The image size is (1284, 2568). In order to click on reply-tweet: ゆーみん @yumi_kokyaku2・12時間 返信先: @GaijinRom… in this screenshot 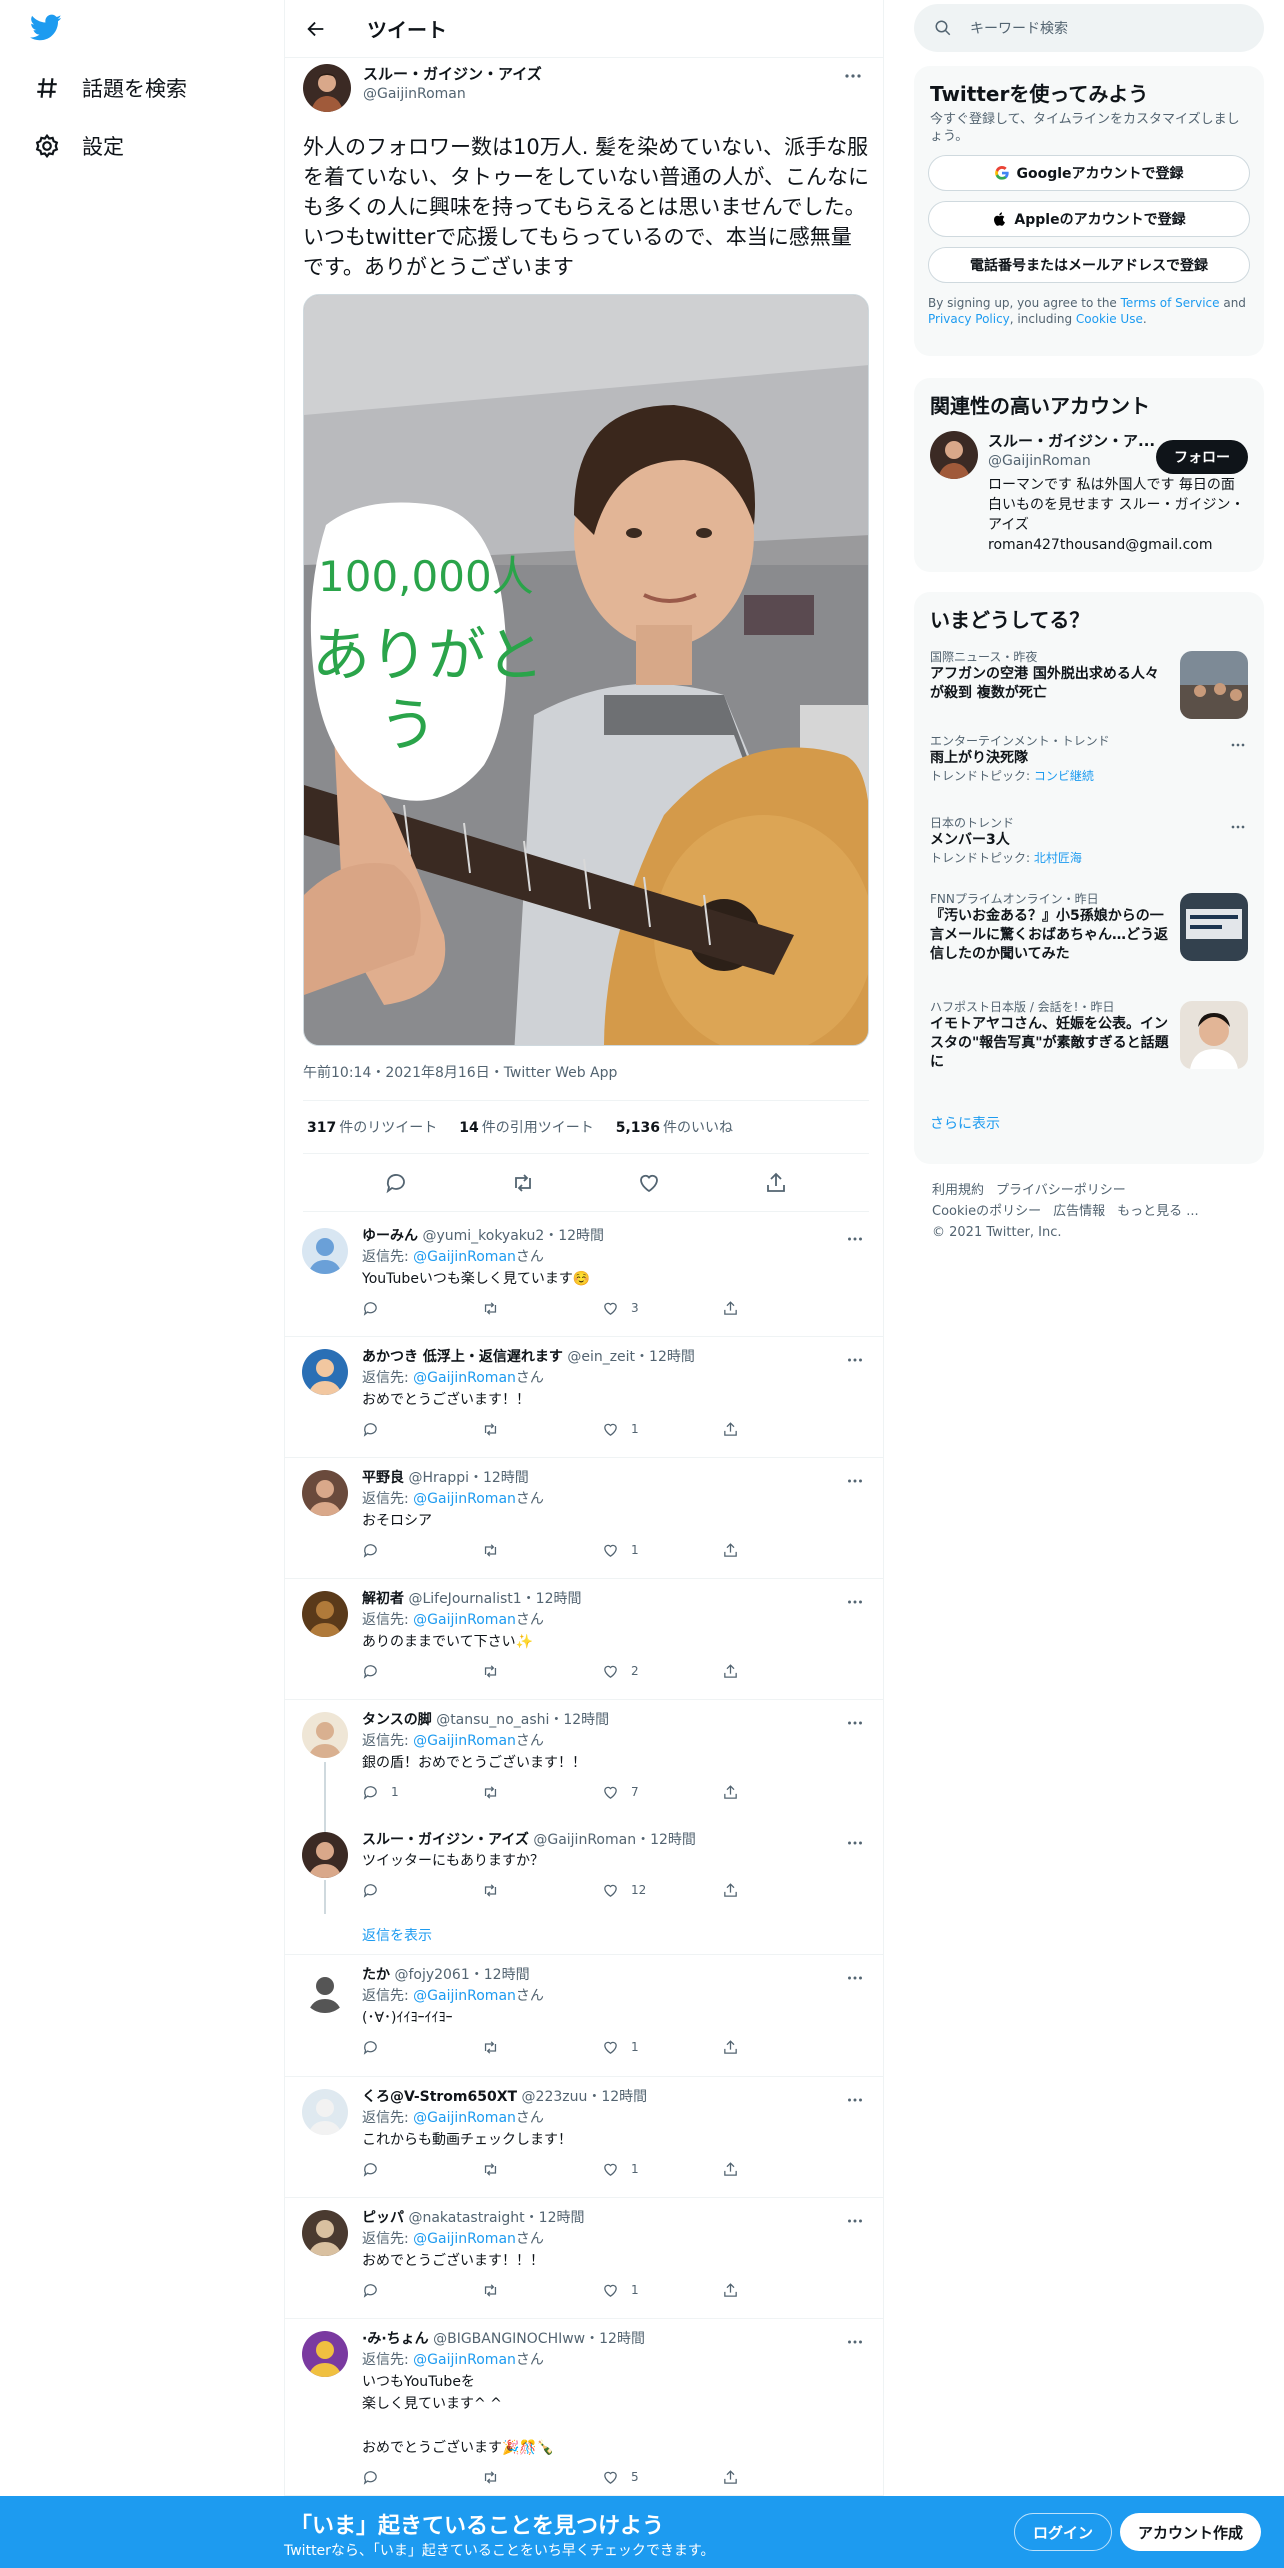, I will do `click(584, 1276)`.